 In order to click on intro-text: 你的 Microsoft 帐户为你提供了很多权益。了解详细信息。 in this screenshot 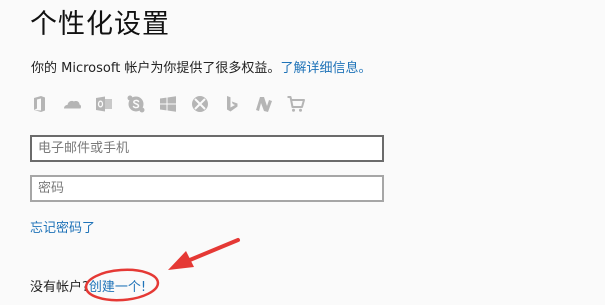, I will do `click(201, 66)`.